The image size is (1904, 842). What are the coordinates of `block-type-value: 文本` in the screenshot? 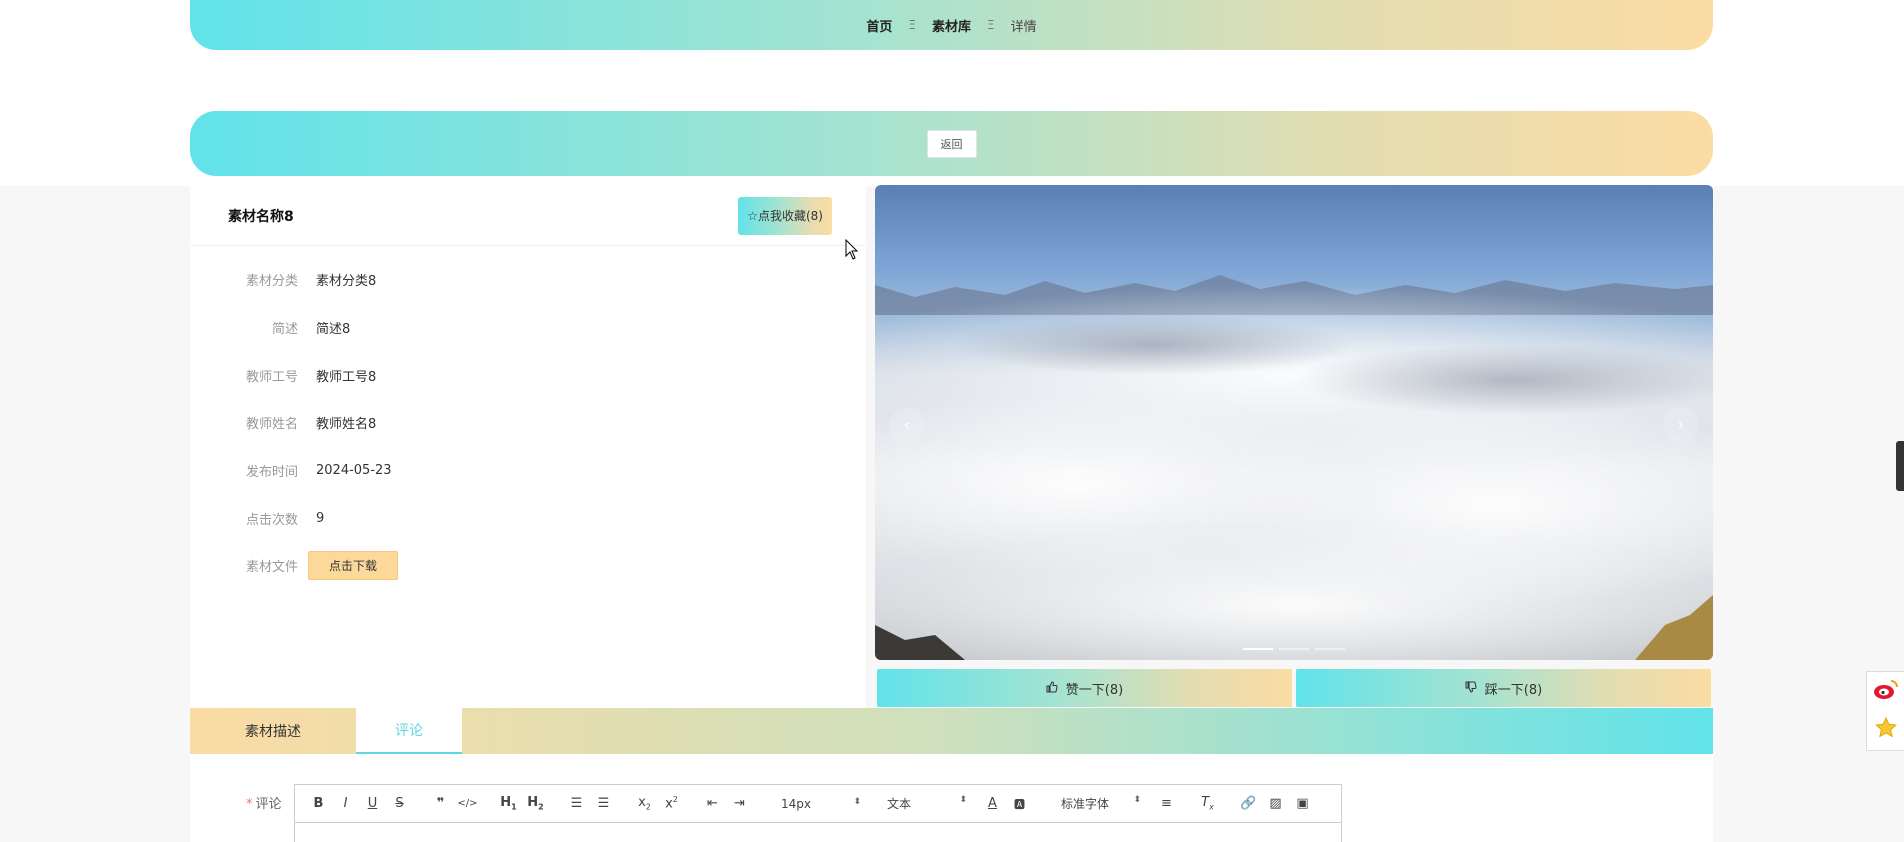 It's located at (899, 804).